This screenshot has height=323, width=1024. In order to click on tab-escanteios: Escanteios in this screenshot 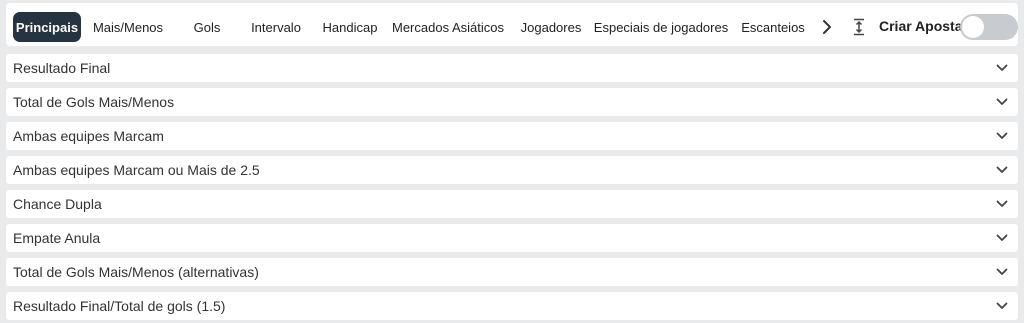, I will do `click(773, 27)`.